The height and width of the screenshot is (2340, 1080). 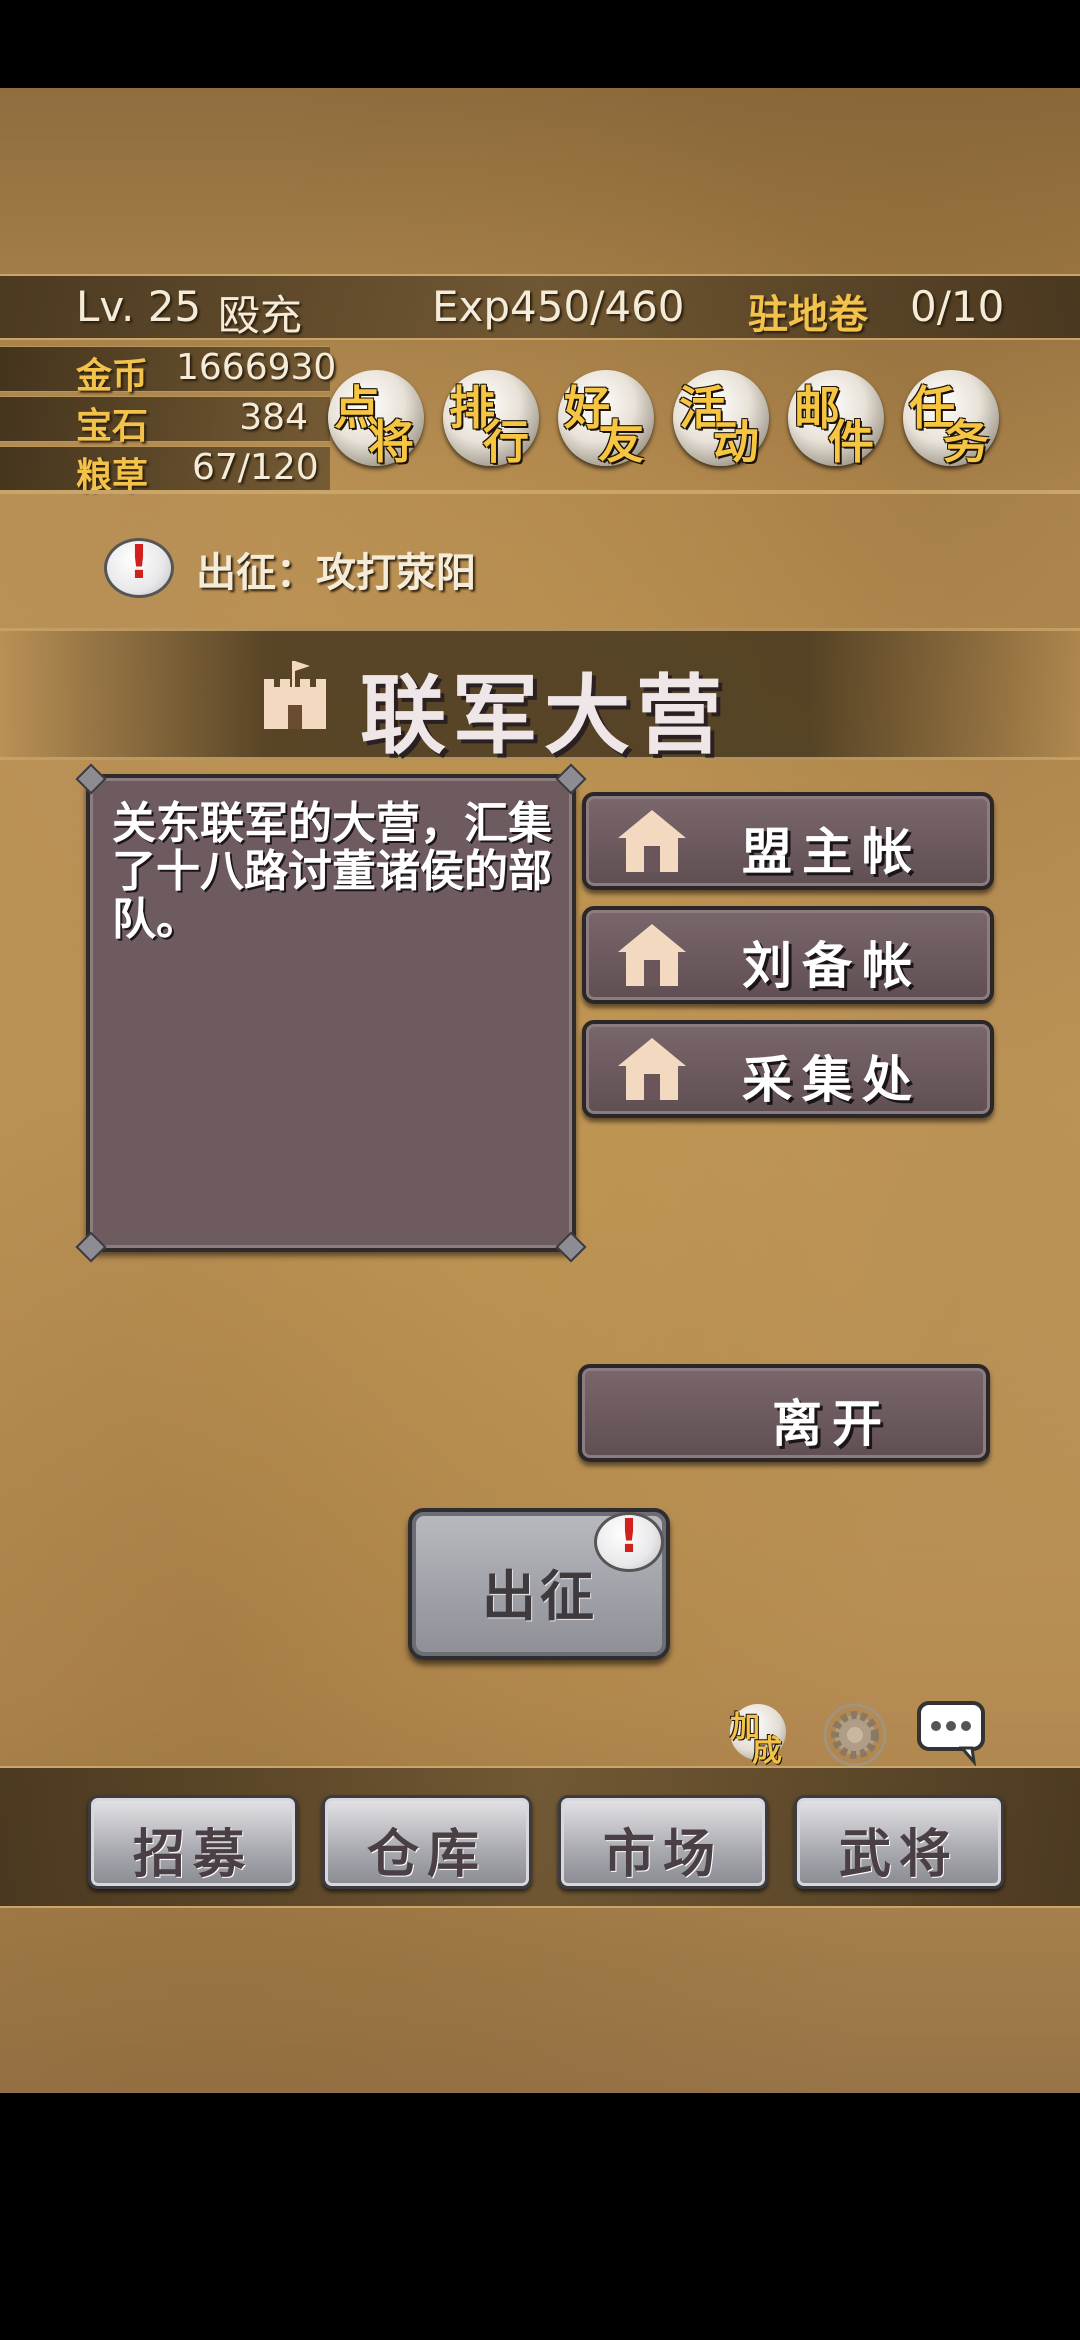 I want to click on resource-value: 1666930, so click(x=256, y=367).